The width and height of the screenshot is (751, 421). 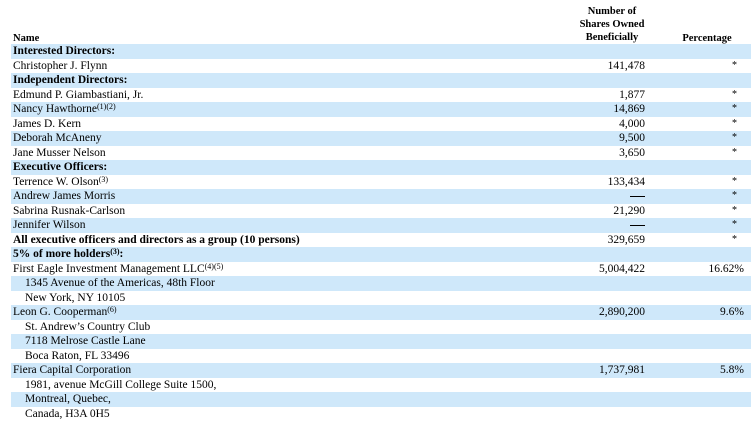 I want to click on row-percentage: 5.8%, so click(x=732, y=370).